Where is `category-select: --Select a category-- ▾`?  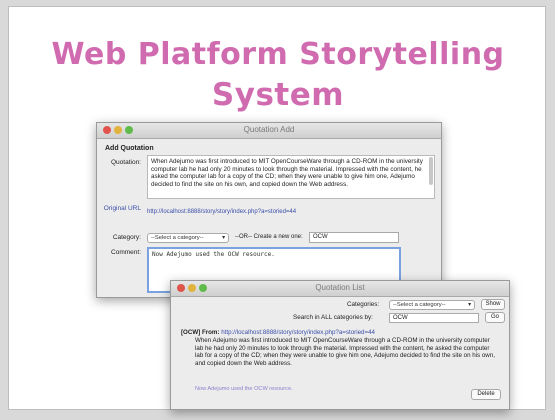
category-select: --Select a category-- ▾ is located at coordinates (188, 238).